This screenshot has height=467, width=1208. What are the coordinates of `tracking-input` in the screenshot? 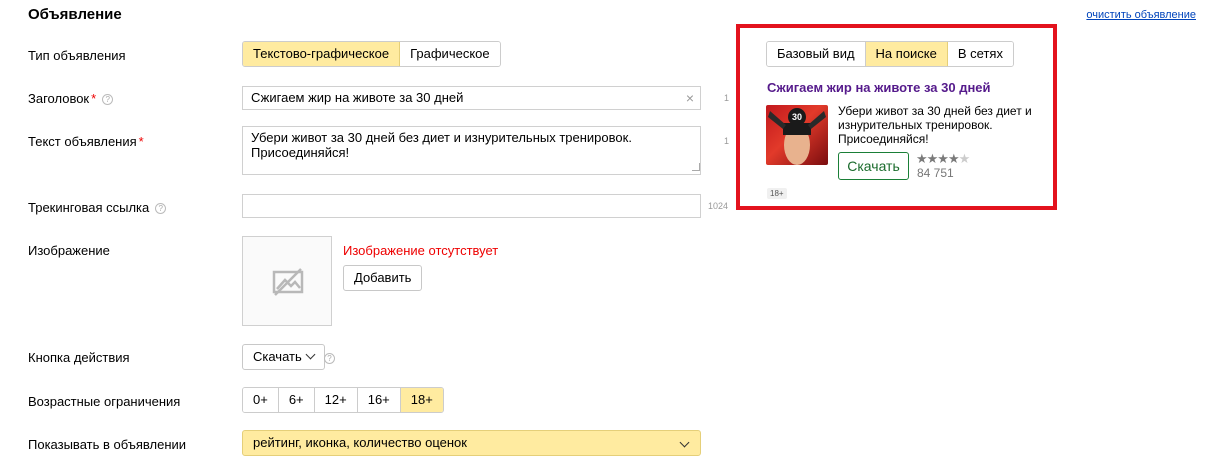 It's located at (471, 206).